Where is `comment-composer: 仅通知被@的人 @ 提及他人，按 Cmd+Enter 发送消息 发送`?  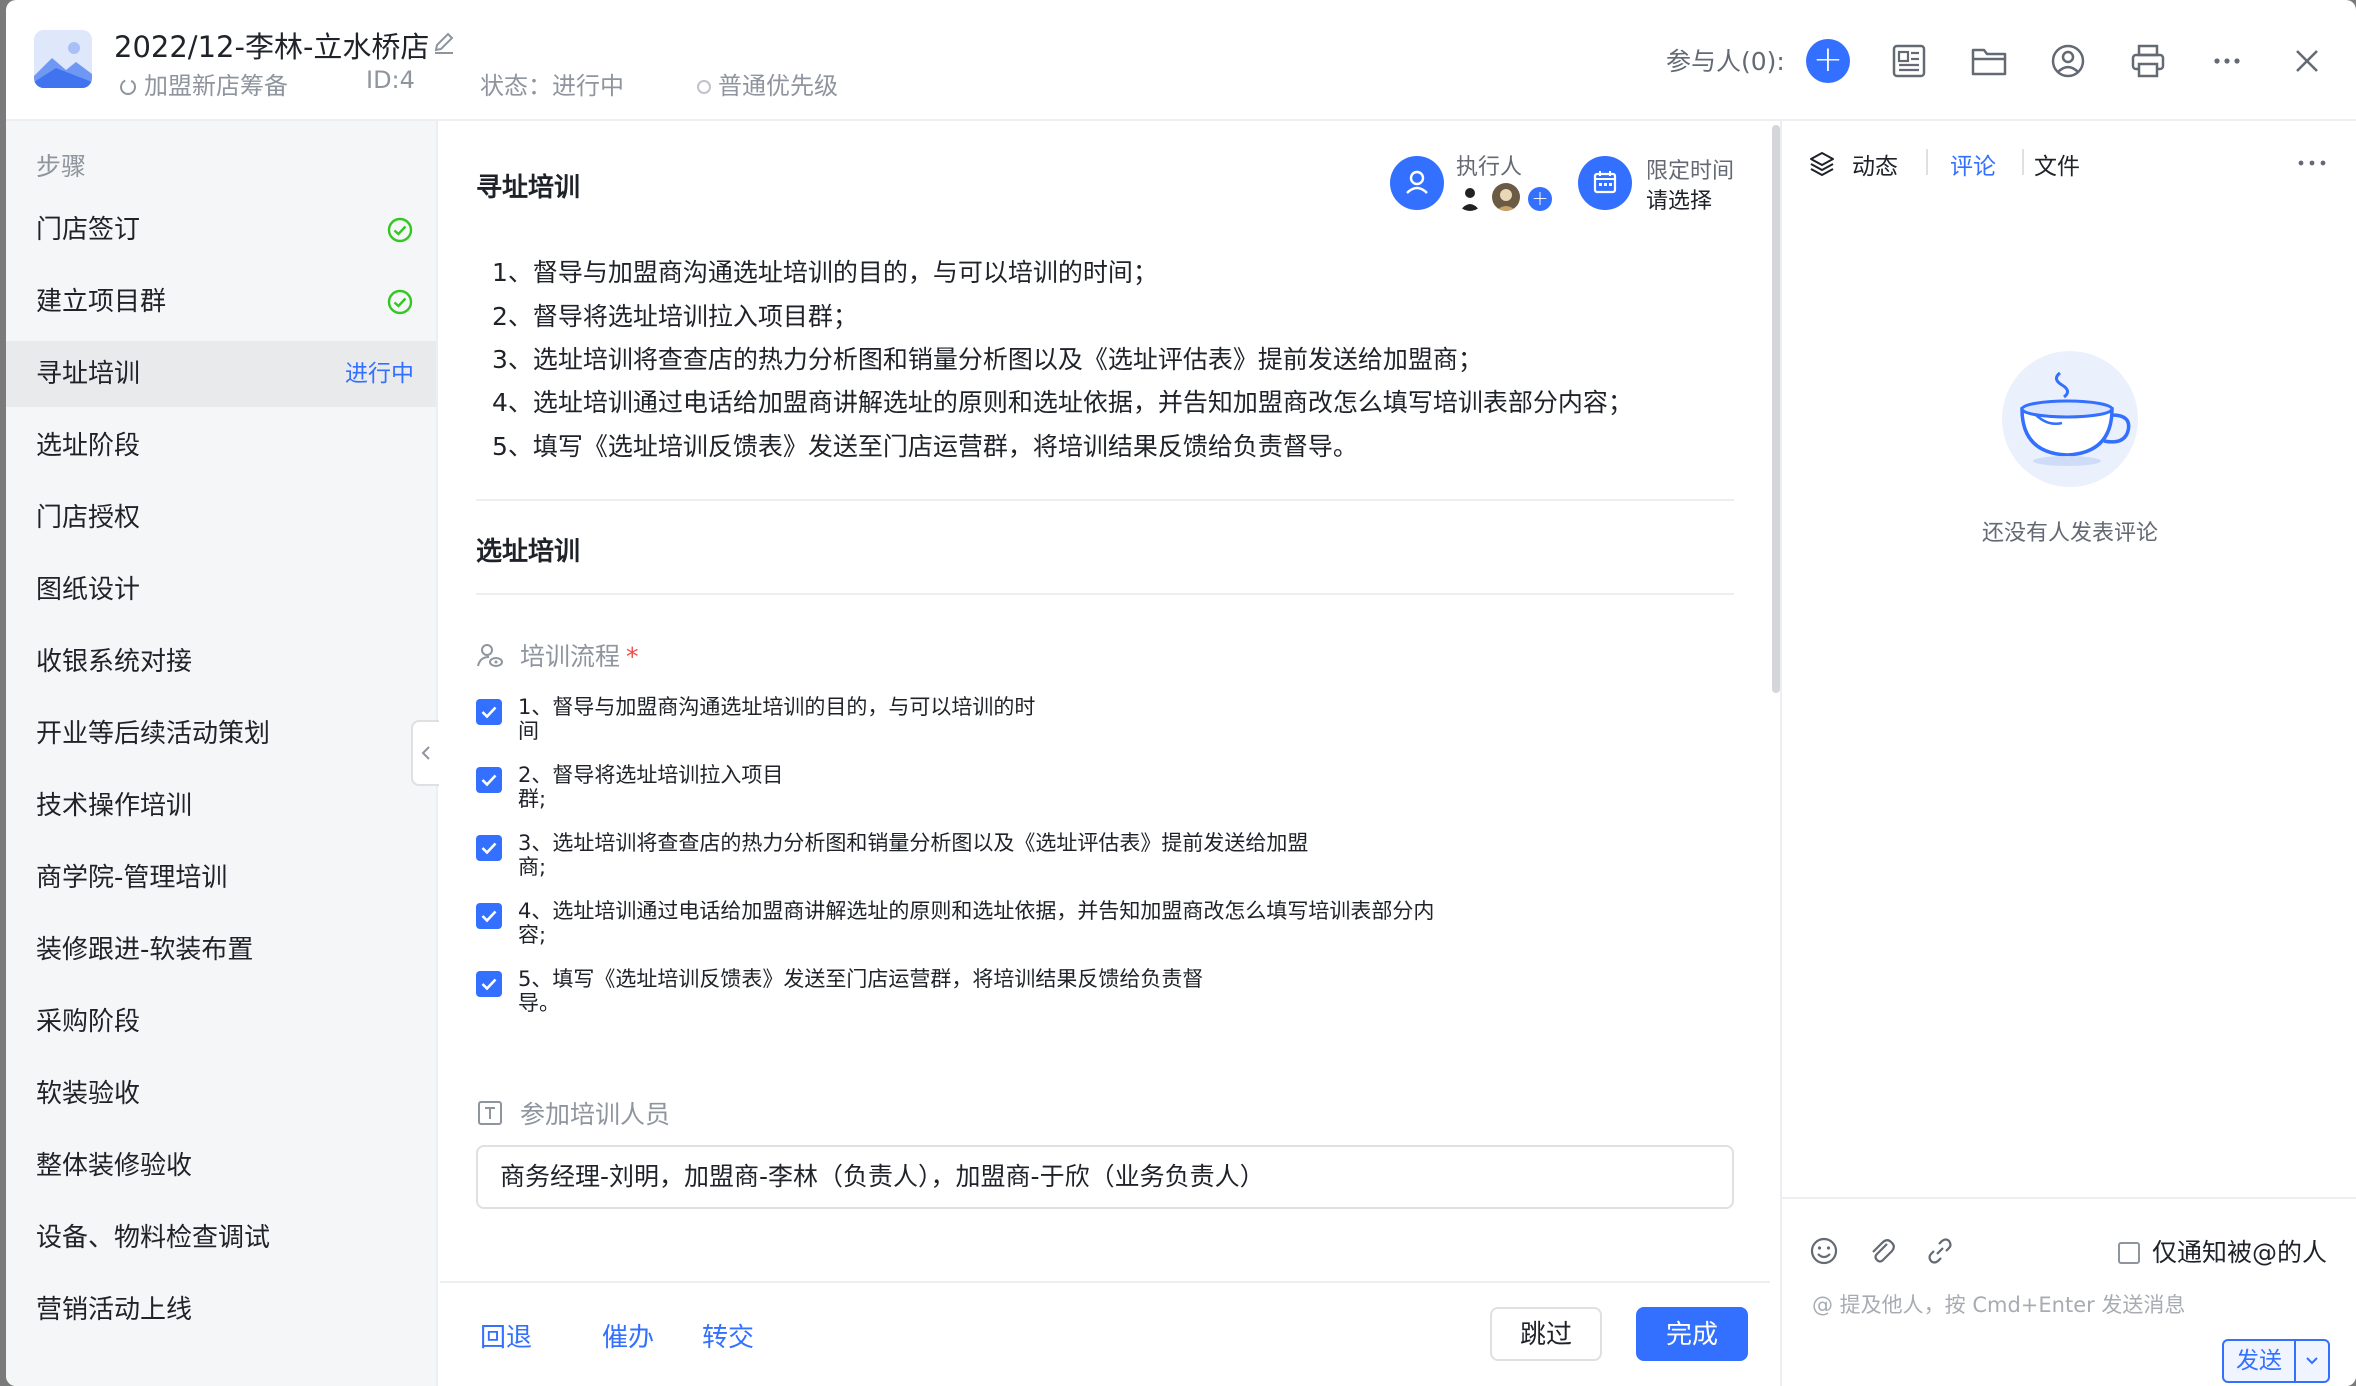 comment-composer: 仅通知被@的人 @ 提及他人，按 Cmd+Enter 发送消息 发送 is located at coordinates (2069, 1291).